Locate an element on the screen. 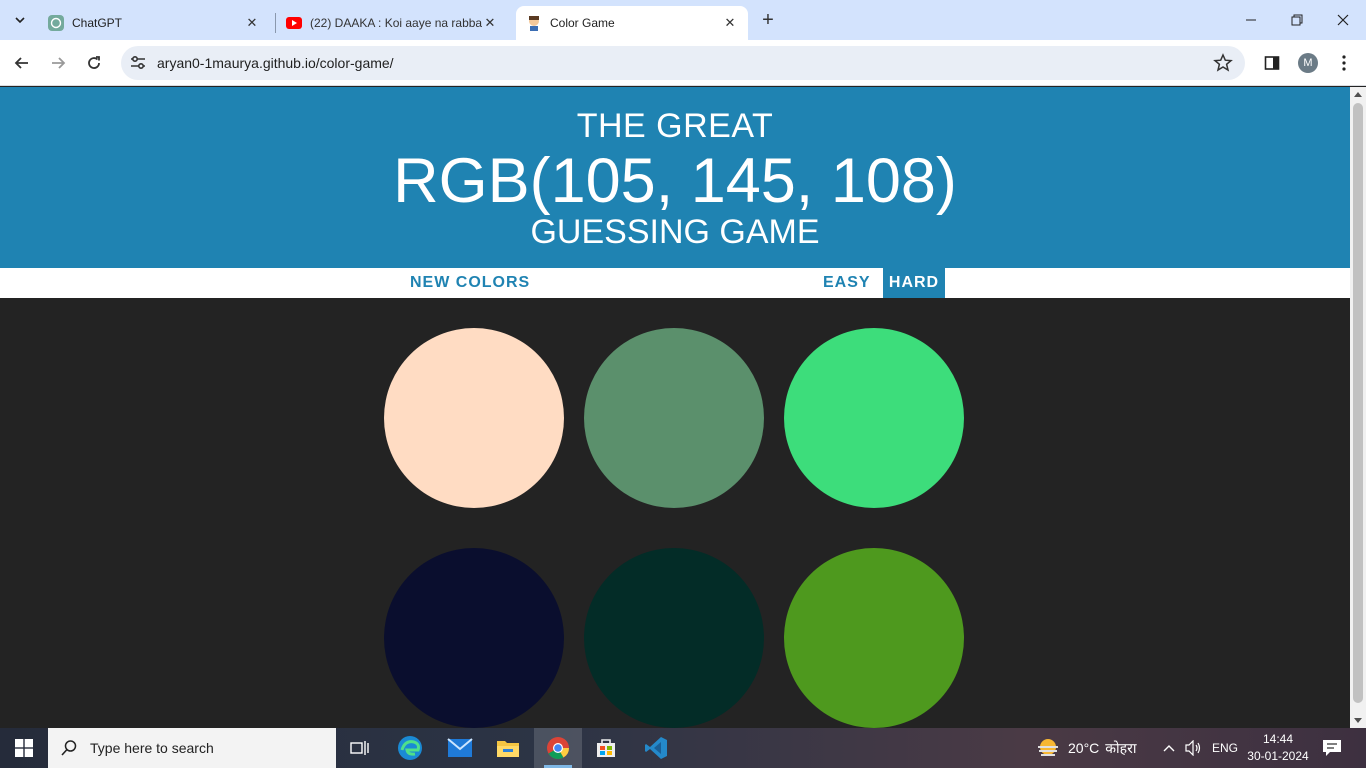 The width and height of the screenshot is (1366, 768). file-explorer-taskbar-button is located at coordinates (508, 748).